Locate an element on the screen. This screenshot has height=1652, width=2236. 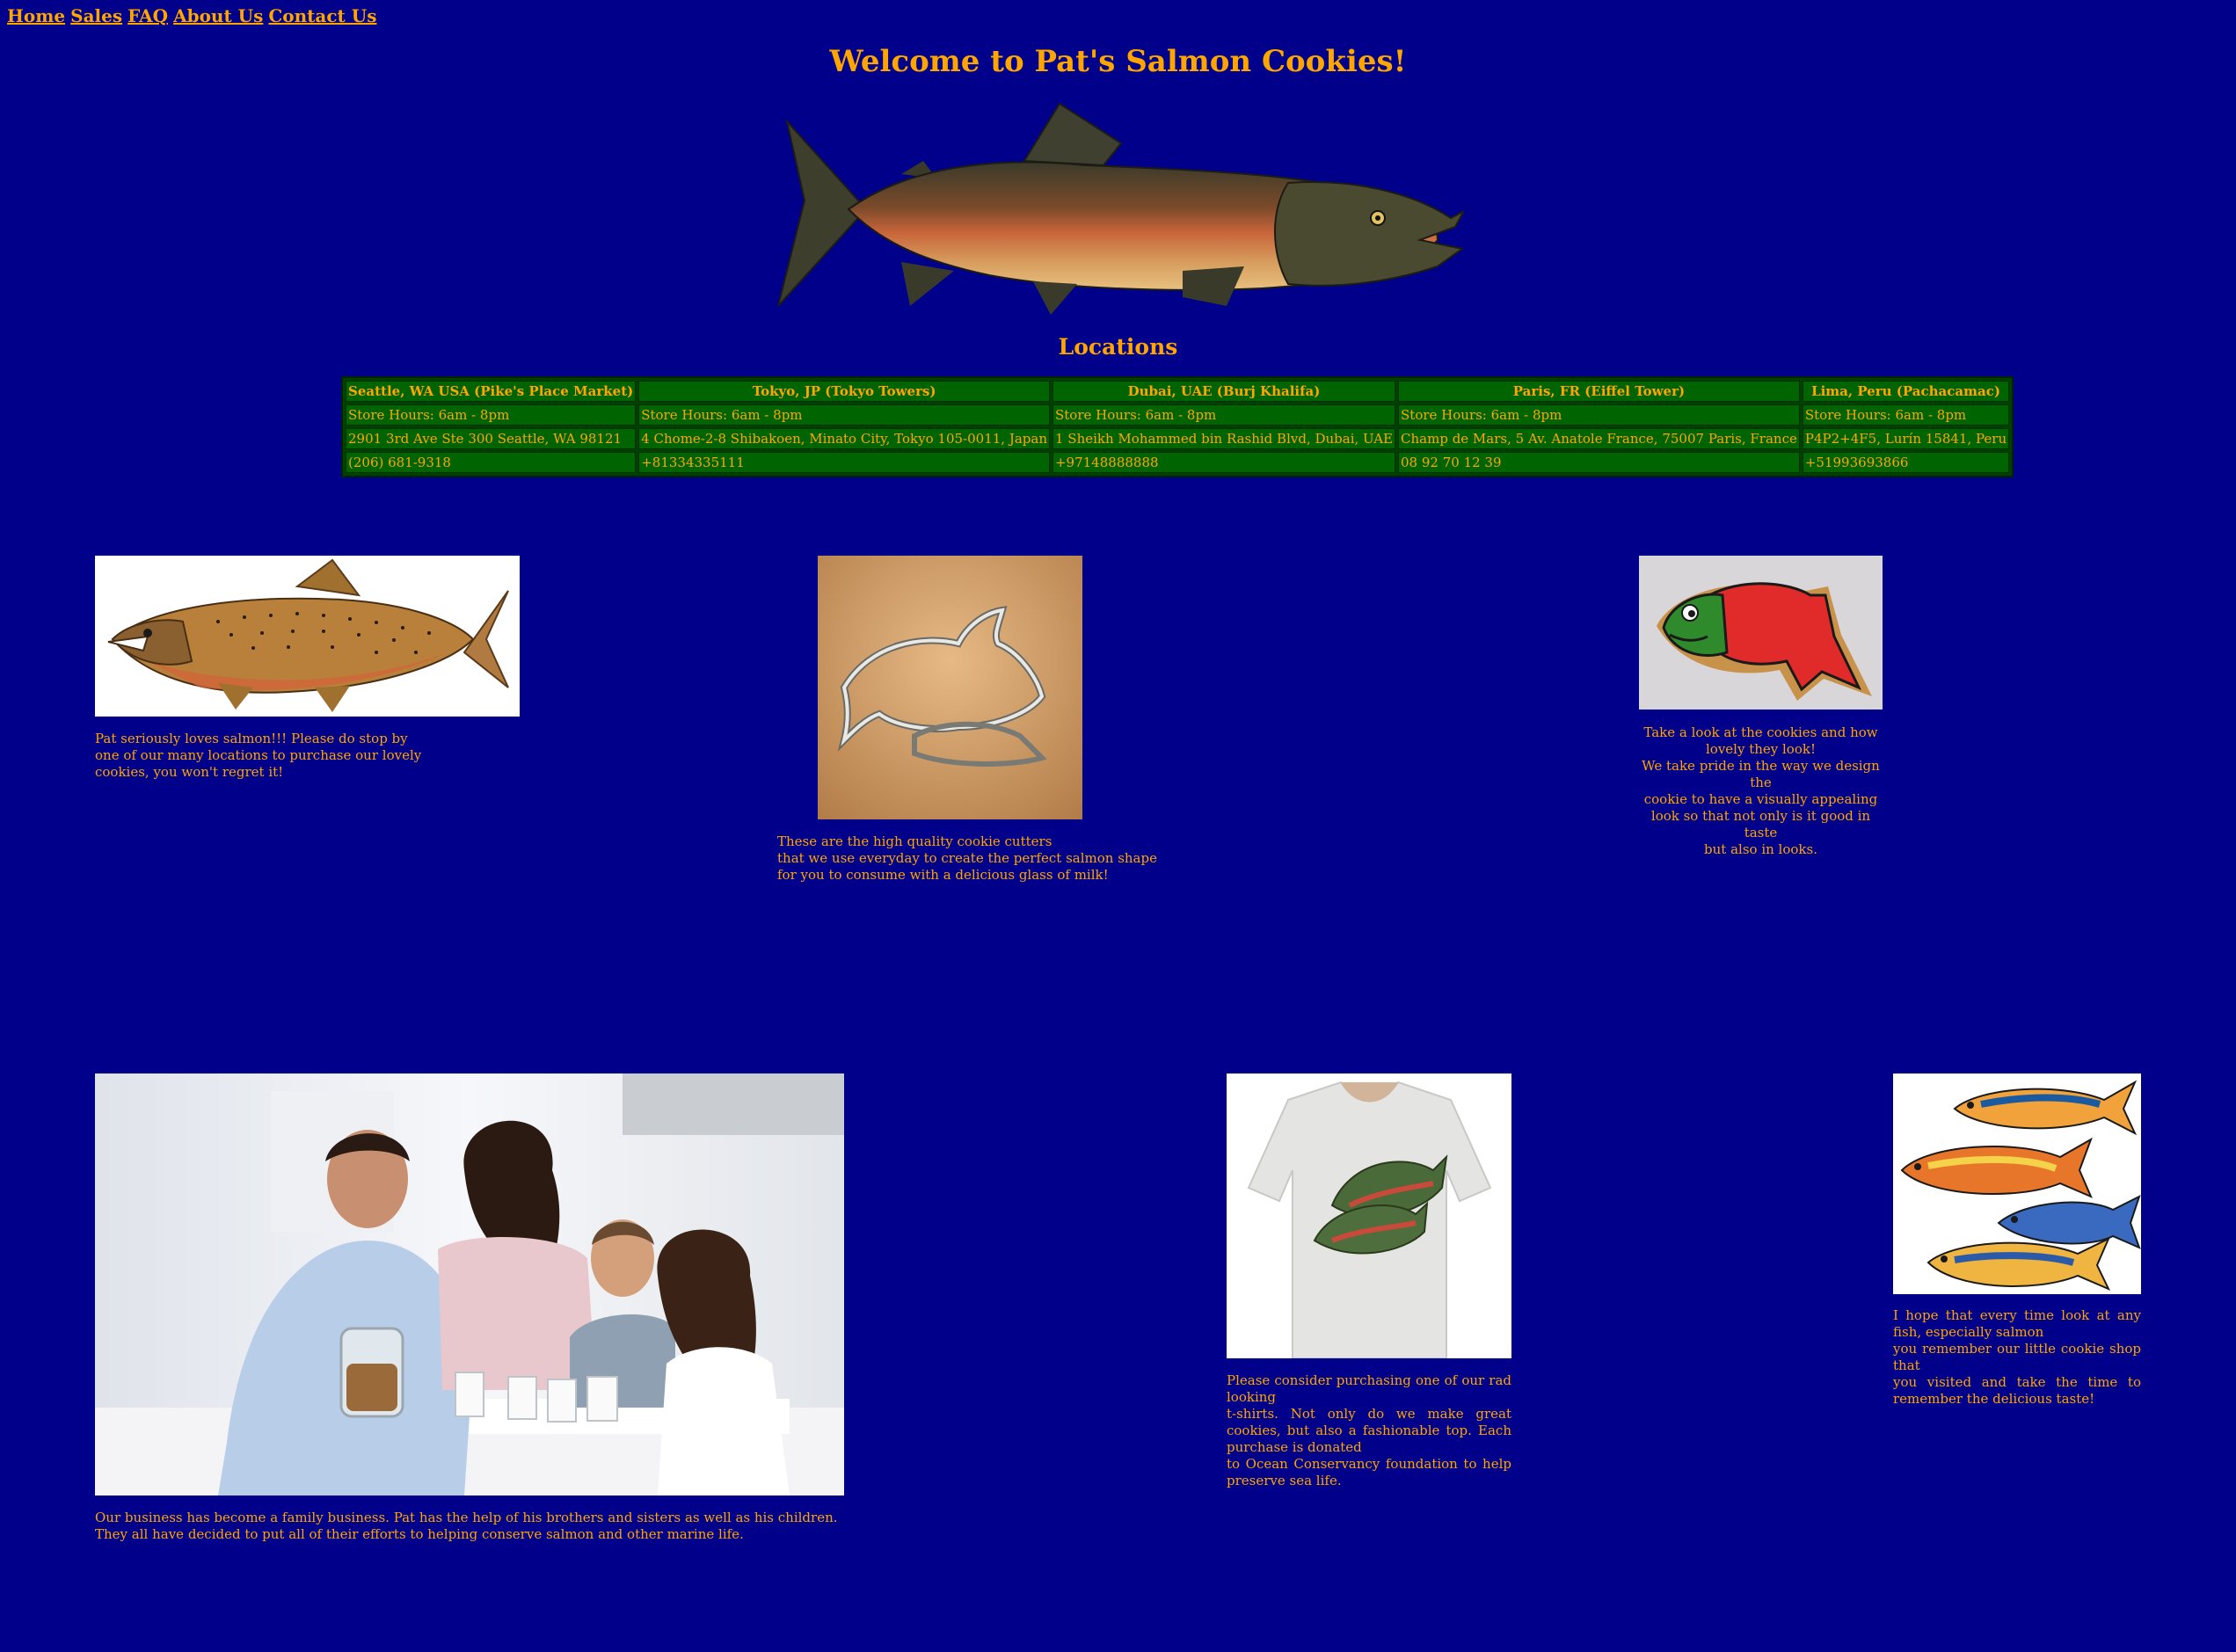
store-name-seattle: Seattle, WA USA (Pike's Place Market) is located at coordinates (492, 391).